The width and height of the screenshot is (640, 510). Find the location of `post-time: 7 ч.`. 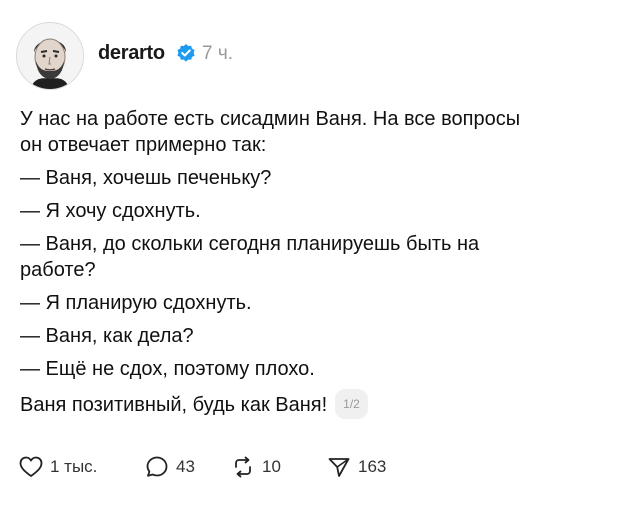

post-time: 7 ч. is located at coordinates (218, 53).